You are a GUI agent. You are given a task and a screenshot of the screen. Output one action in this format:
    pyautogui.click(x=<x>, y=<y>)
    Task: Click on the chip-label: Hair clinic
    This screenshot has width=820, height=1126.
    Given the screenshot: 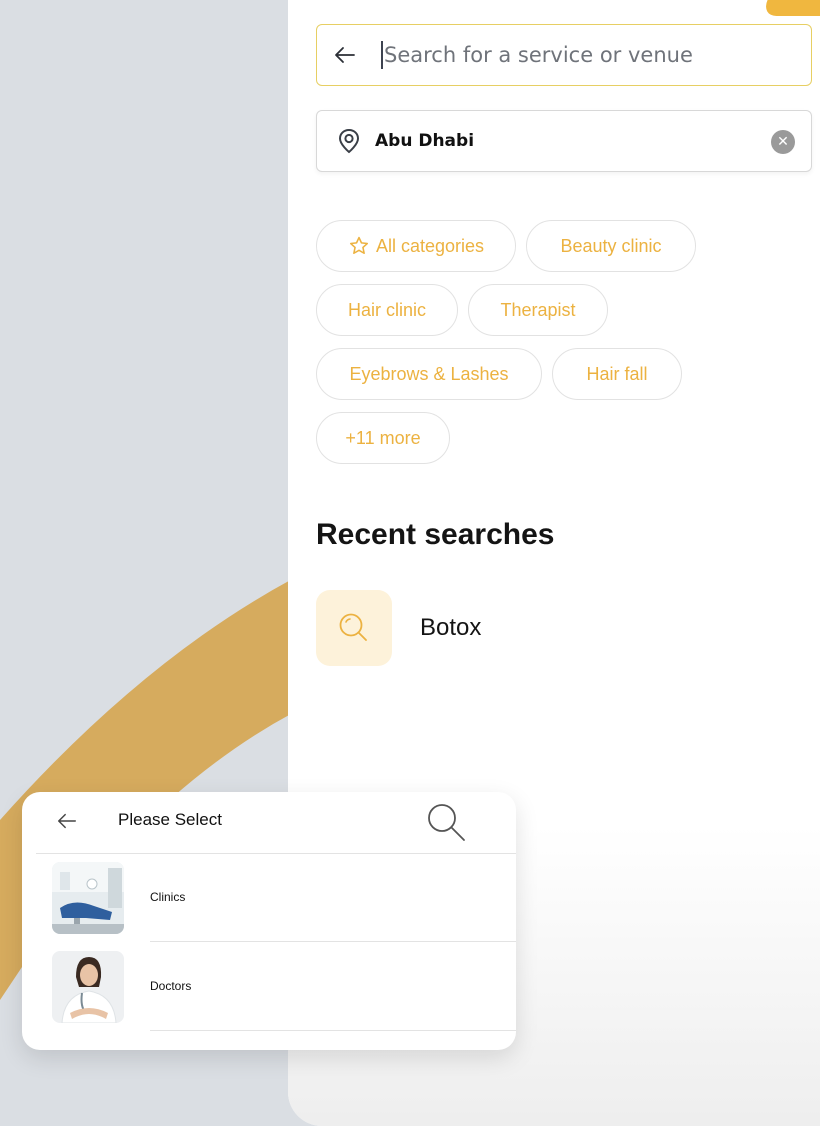 What is the action you would take?
    pyautogui.click(x=386, y=309)
    